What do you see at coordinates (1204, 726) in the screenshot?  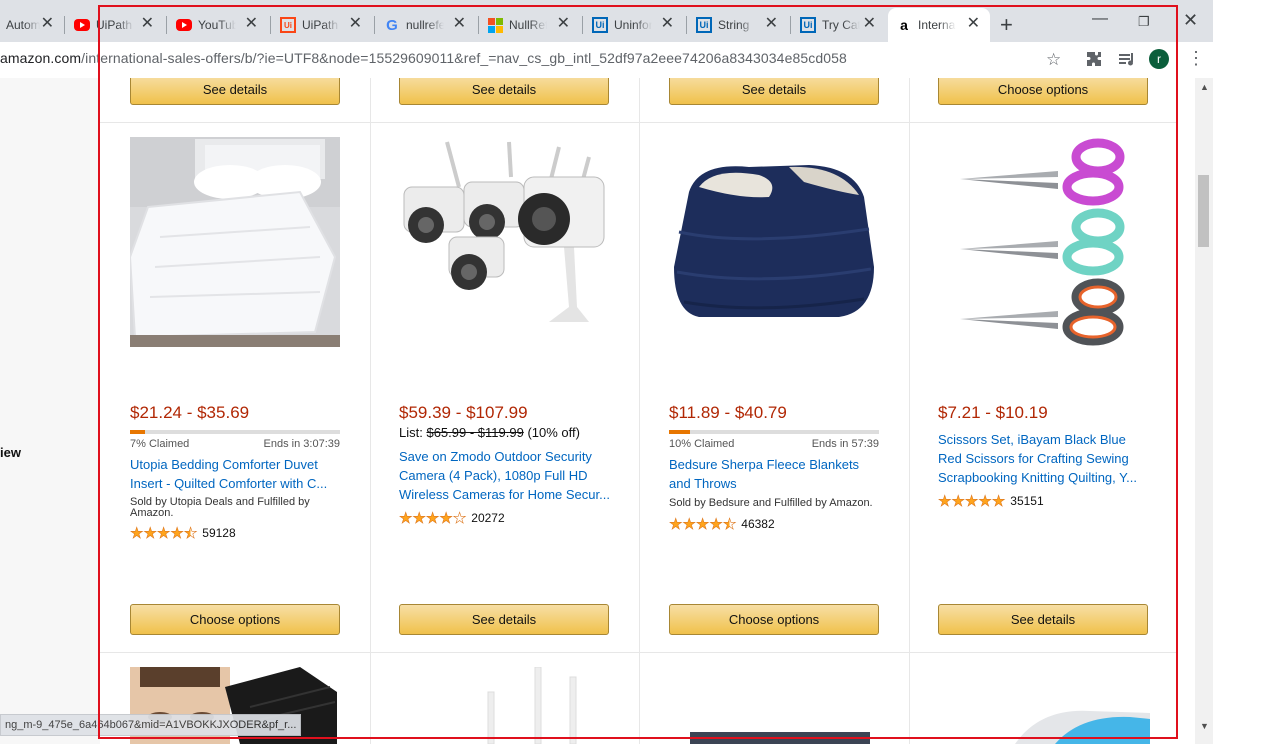 I see `scroll-down-arrow-icon: ▼` at bounding box center [1204, 726].